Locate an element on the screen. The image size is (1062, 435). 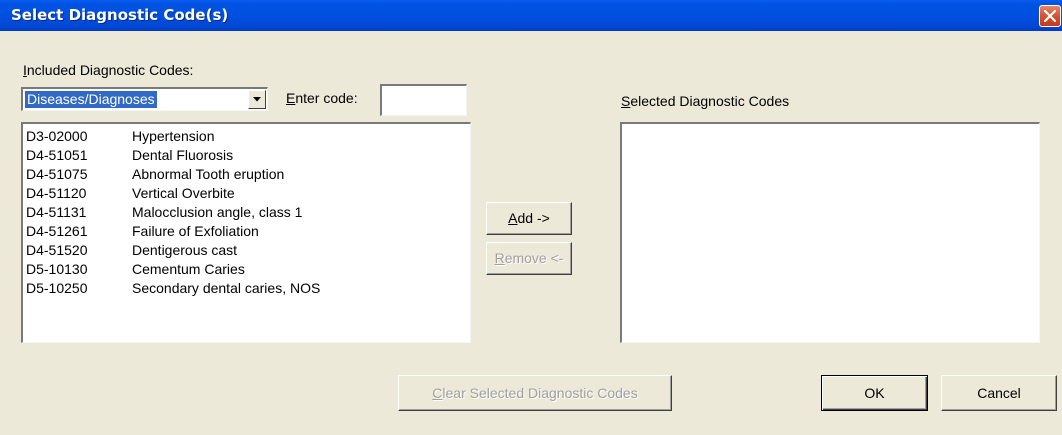
code-value: D4-51051 is located at coordinates (57, 155).